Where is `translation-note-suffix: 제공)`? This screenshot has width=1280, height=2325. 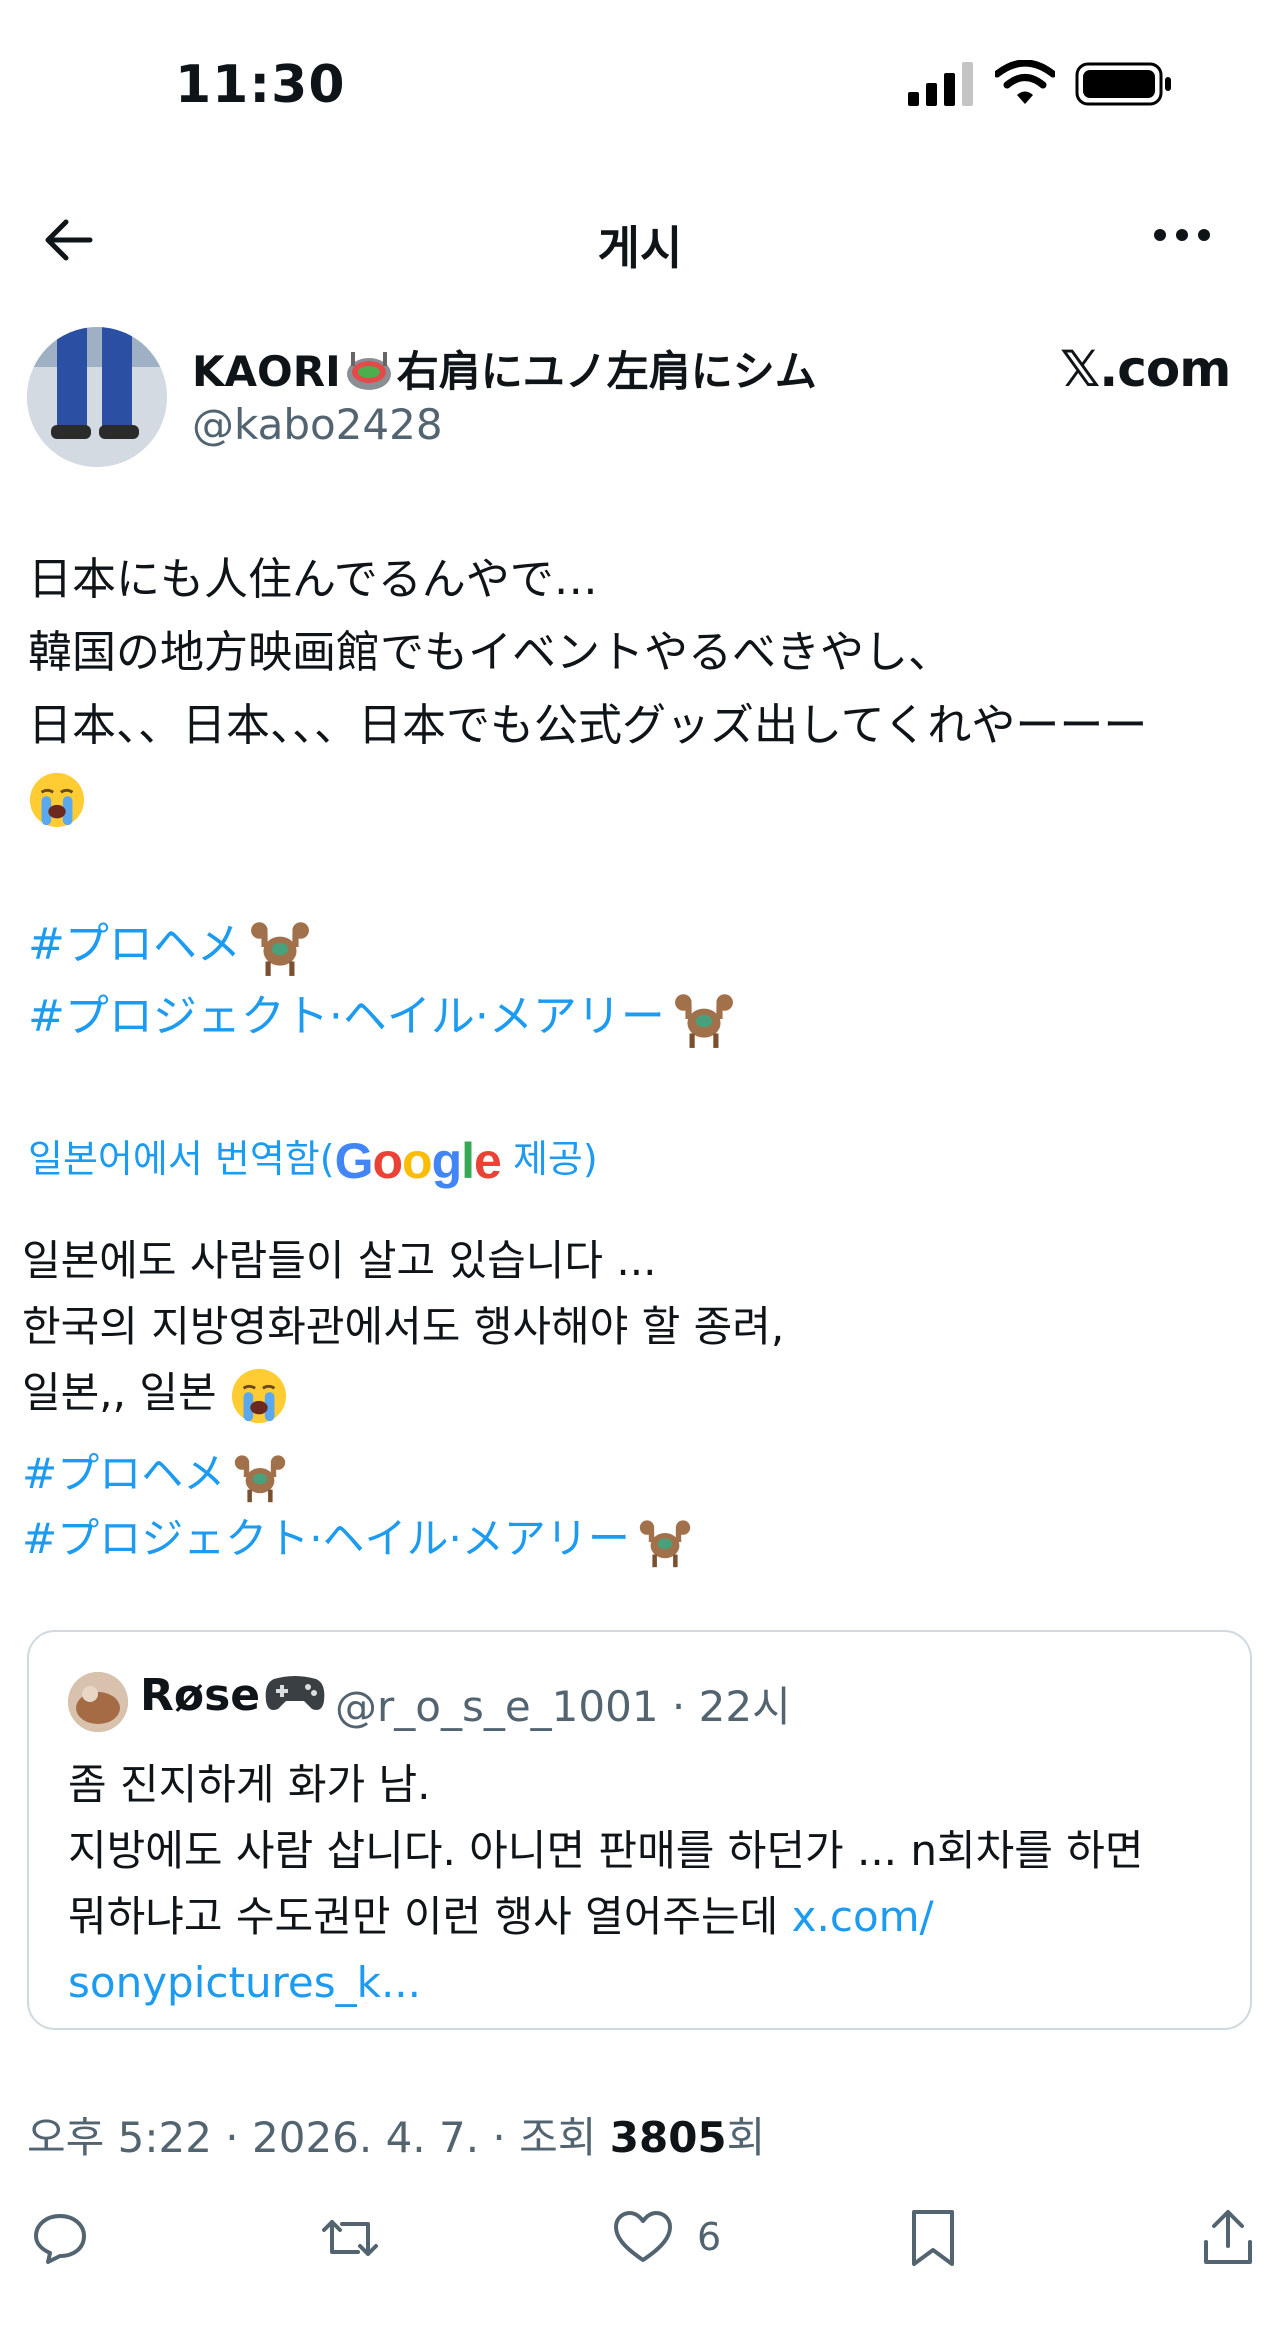 translation-note-suffix: 제공) is located at coordinates (549, 1159).